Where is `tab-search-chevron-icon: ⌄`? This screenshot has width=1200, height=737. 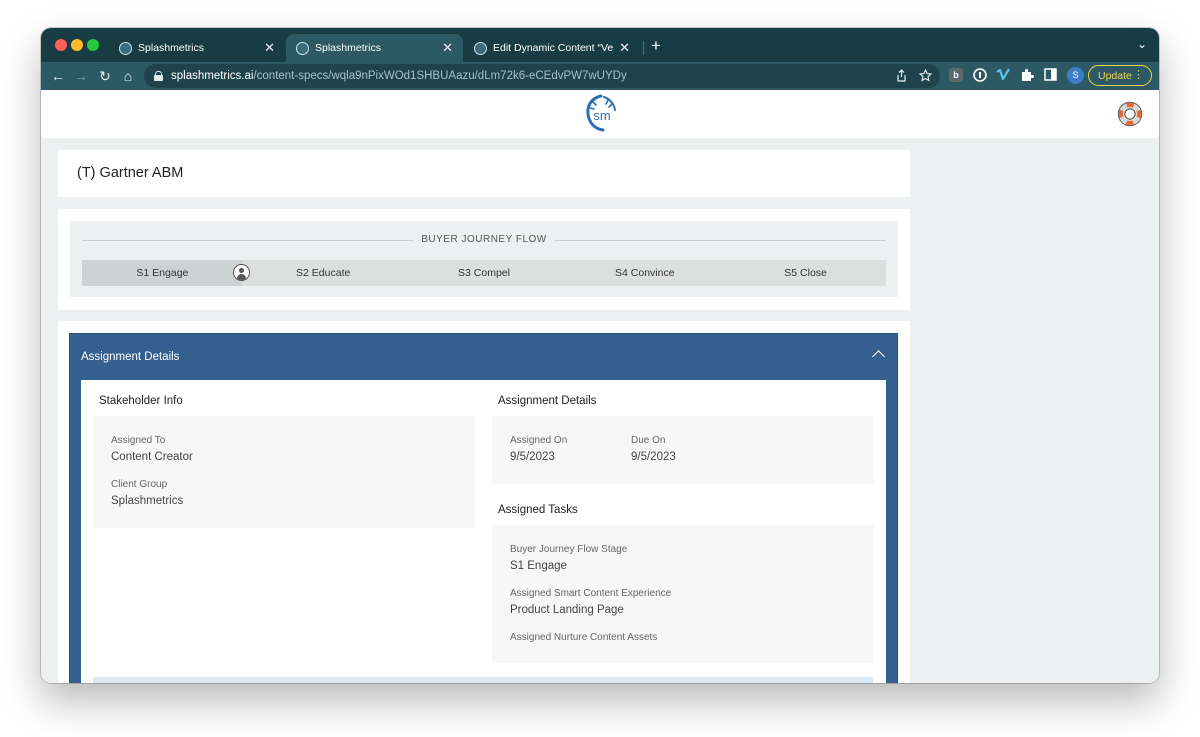 tab-search-chevron-icon: ⌄ is located at coordinates (1142, 44).